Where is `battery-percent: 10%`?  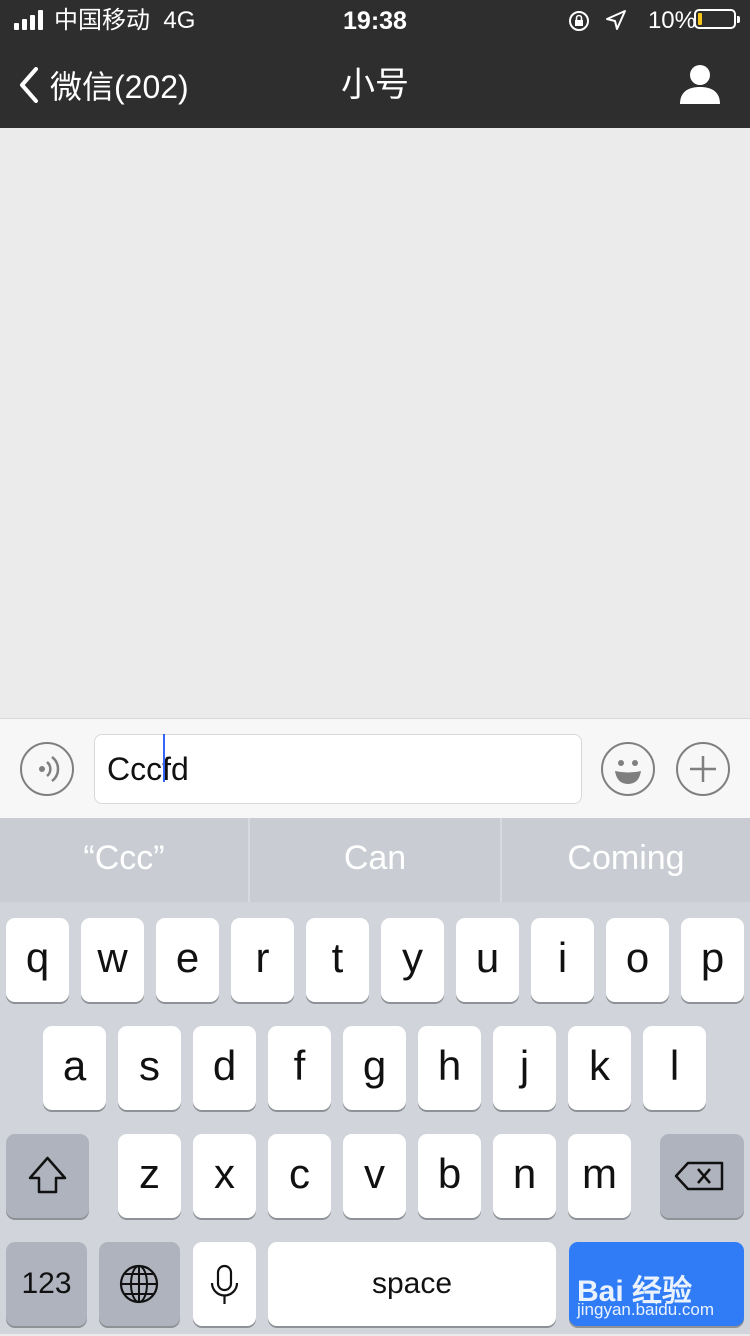
battery-percent: 10% is located at coordinates (671, 20).